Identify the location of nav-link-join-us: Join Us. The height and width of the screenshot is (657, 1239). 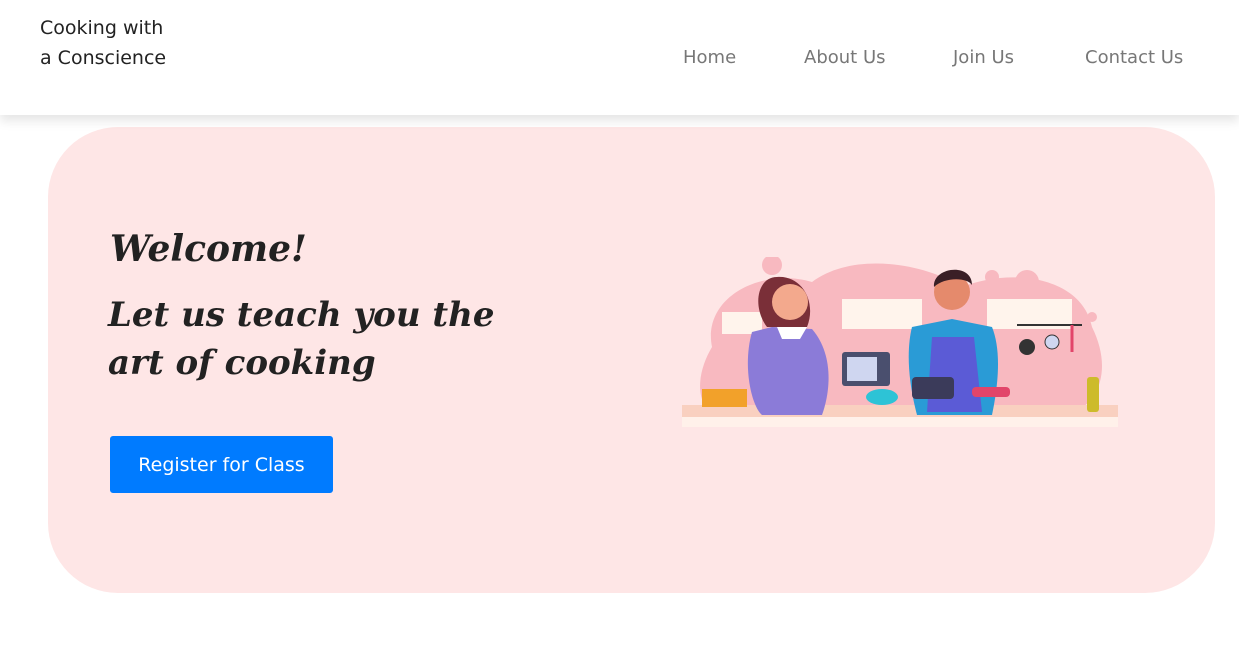
(983, 58).